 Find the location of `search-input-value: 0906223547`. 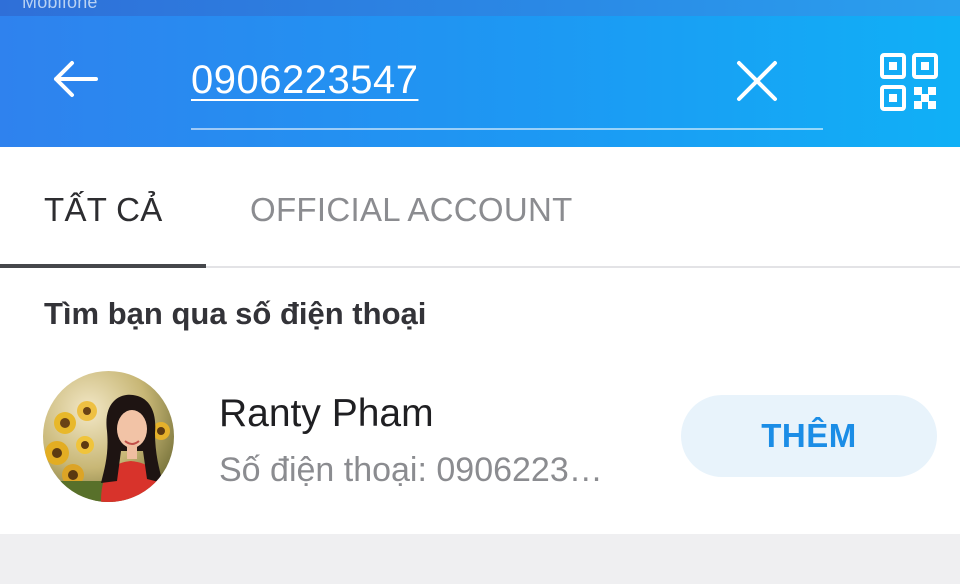

search-input-value: 0906223547 is located at coordinates (304, 80).